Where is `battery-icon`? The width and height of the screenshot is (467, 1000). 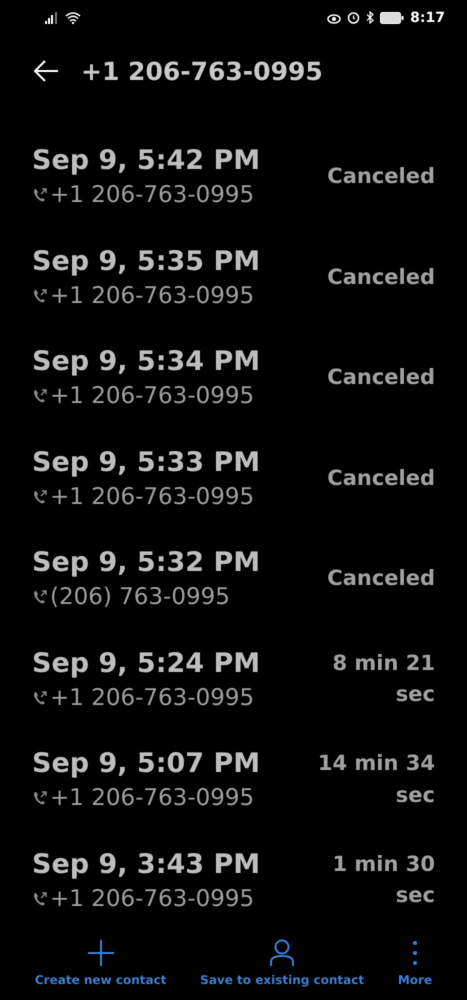 battery-icon is located at coordinates (392, 18).